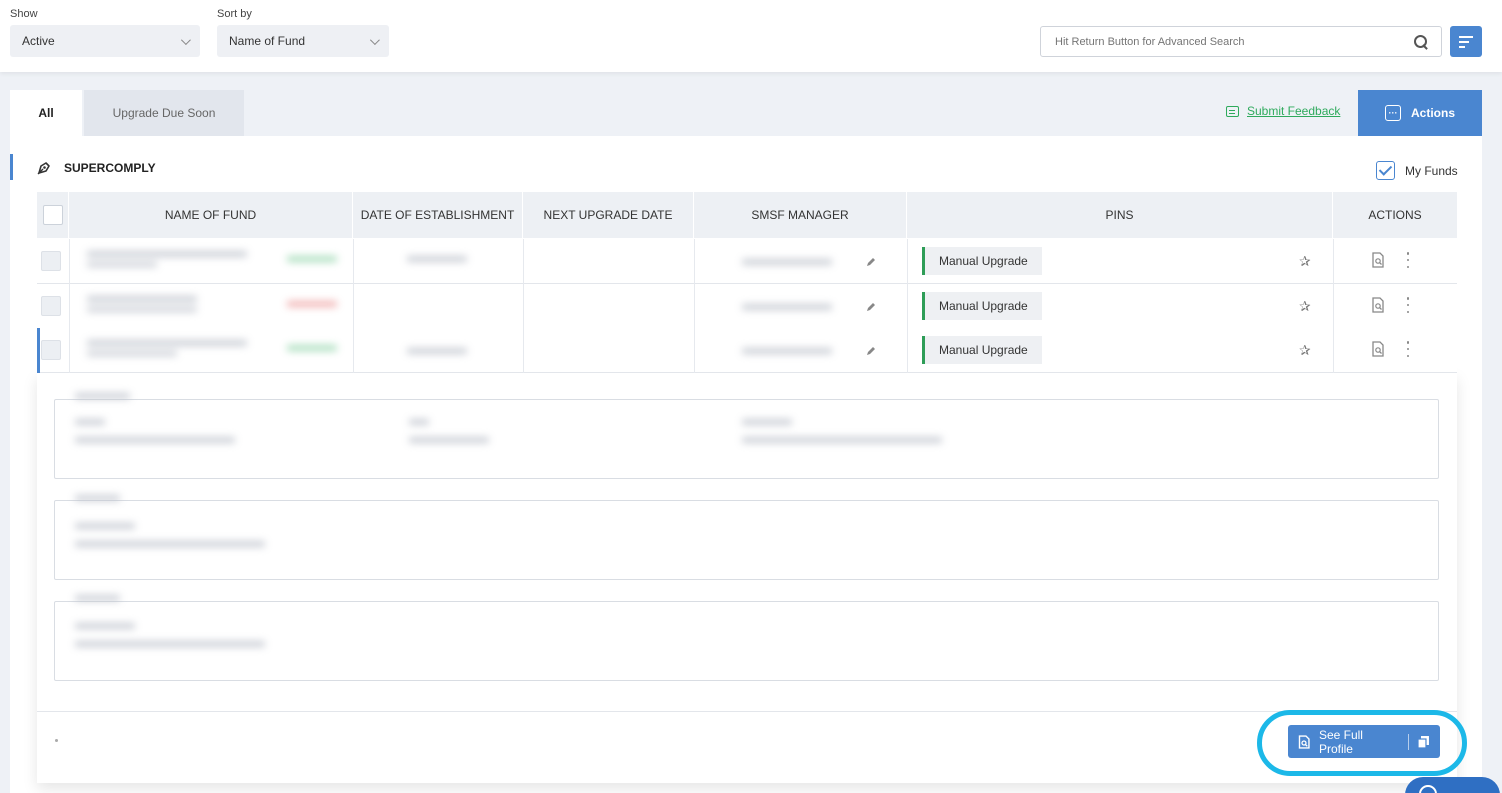 The height and width of the screenshot is (793, 1502). What do you see at coordinates (24, 14) in the screenshot?
I see `show-label: Show` at bounding box center [24, 14].